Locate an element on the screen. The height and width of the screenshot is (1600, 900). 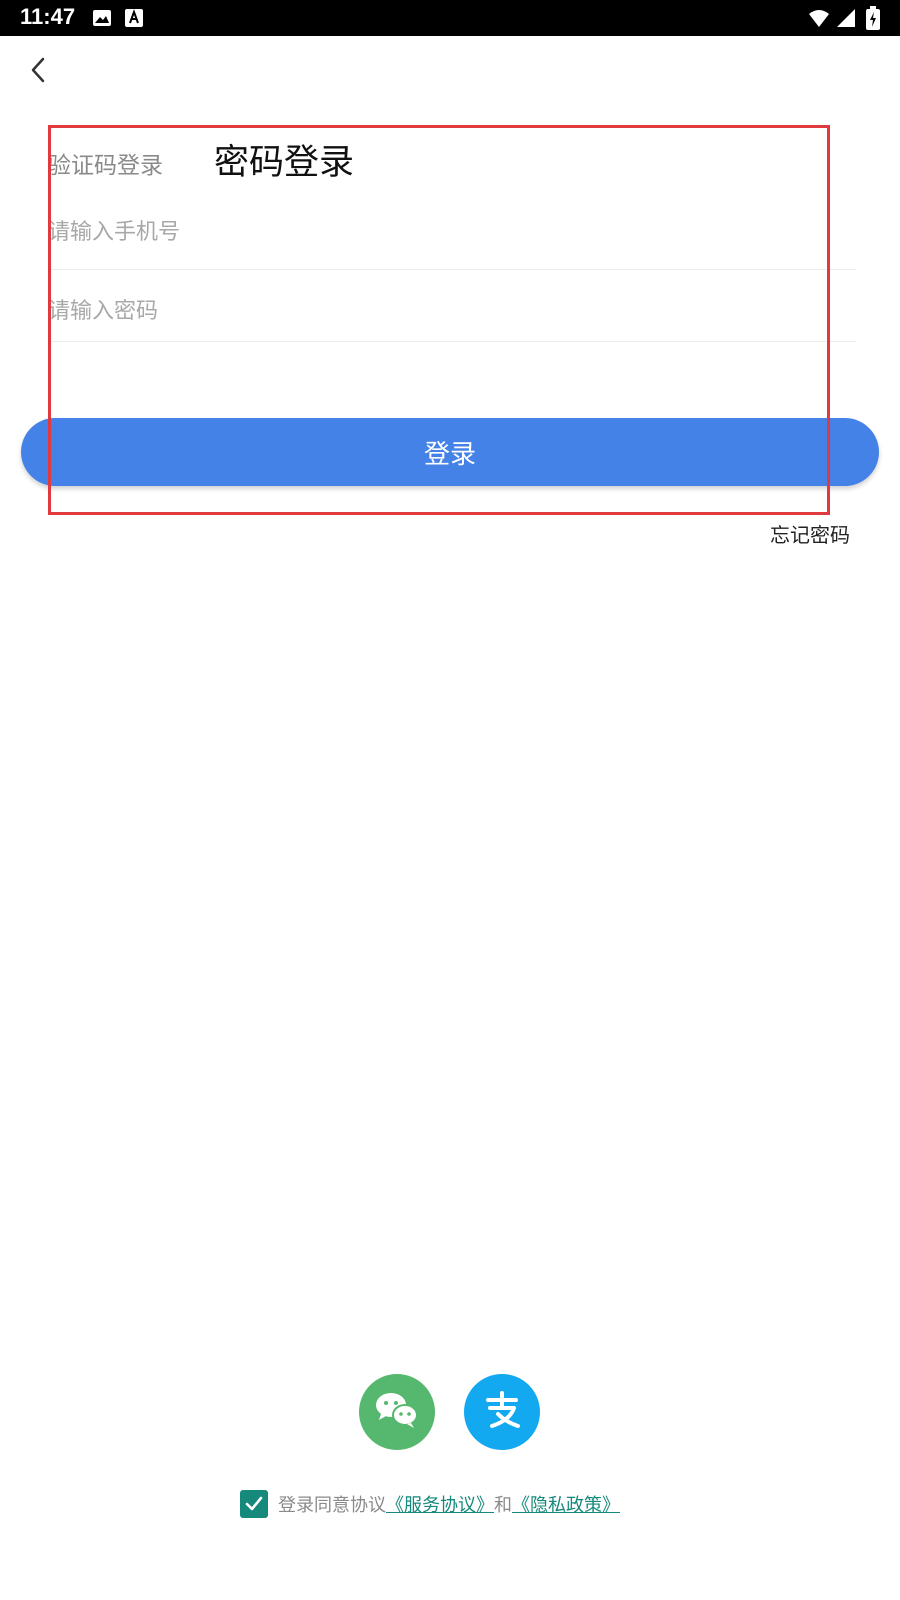
back-button is located at coordinates (38, 72).